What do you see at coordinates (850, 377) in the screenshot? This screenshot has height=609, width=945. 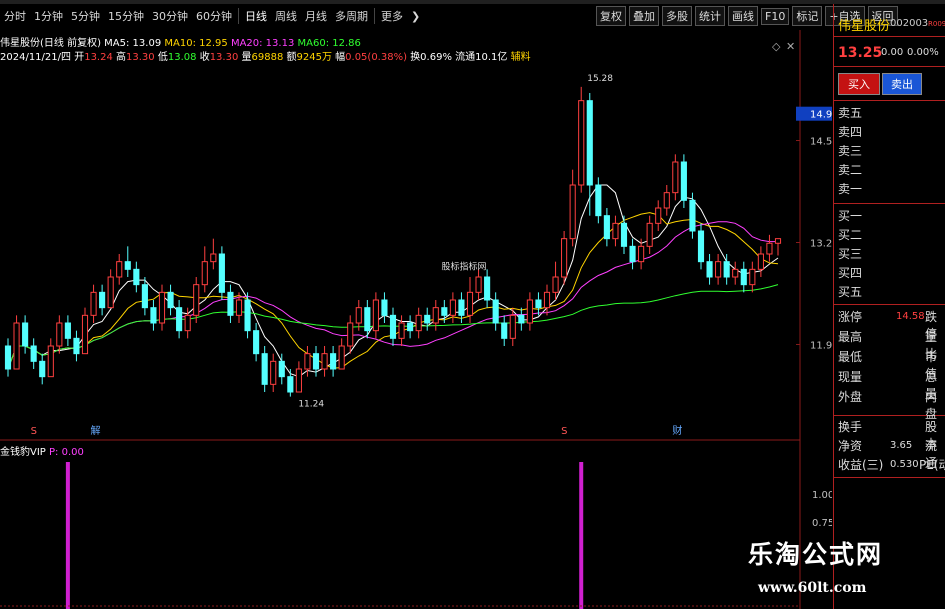 I see `quote-label-3: 现量` at bounding box center [850, 377].